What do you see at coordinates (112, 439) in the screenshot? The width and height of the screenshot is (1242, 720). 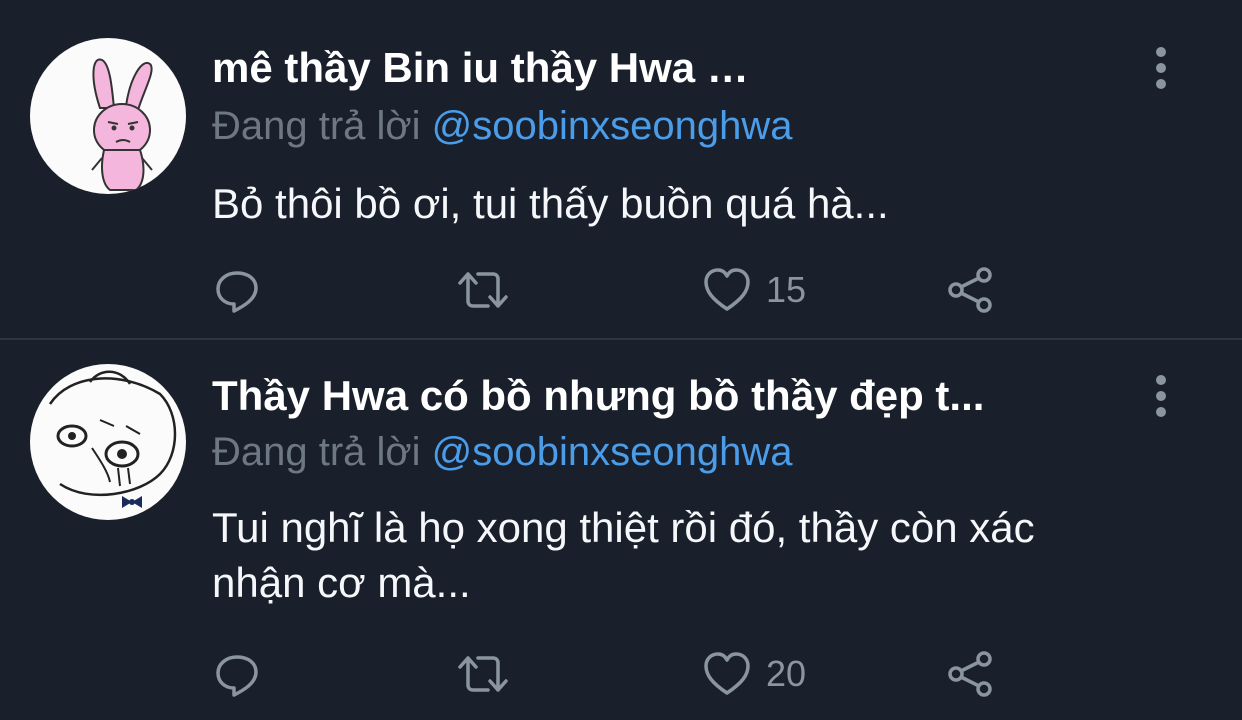 I see `crying-sketch-avatar-icon` at bounding box center [112, 439].